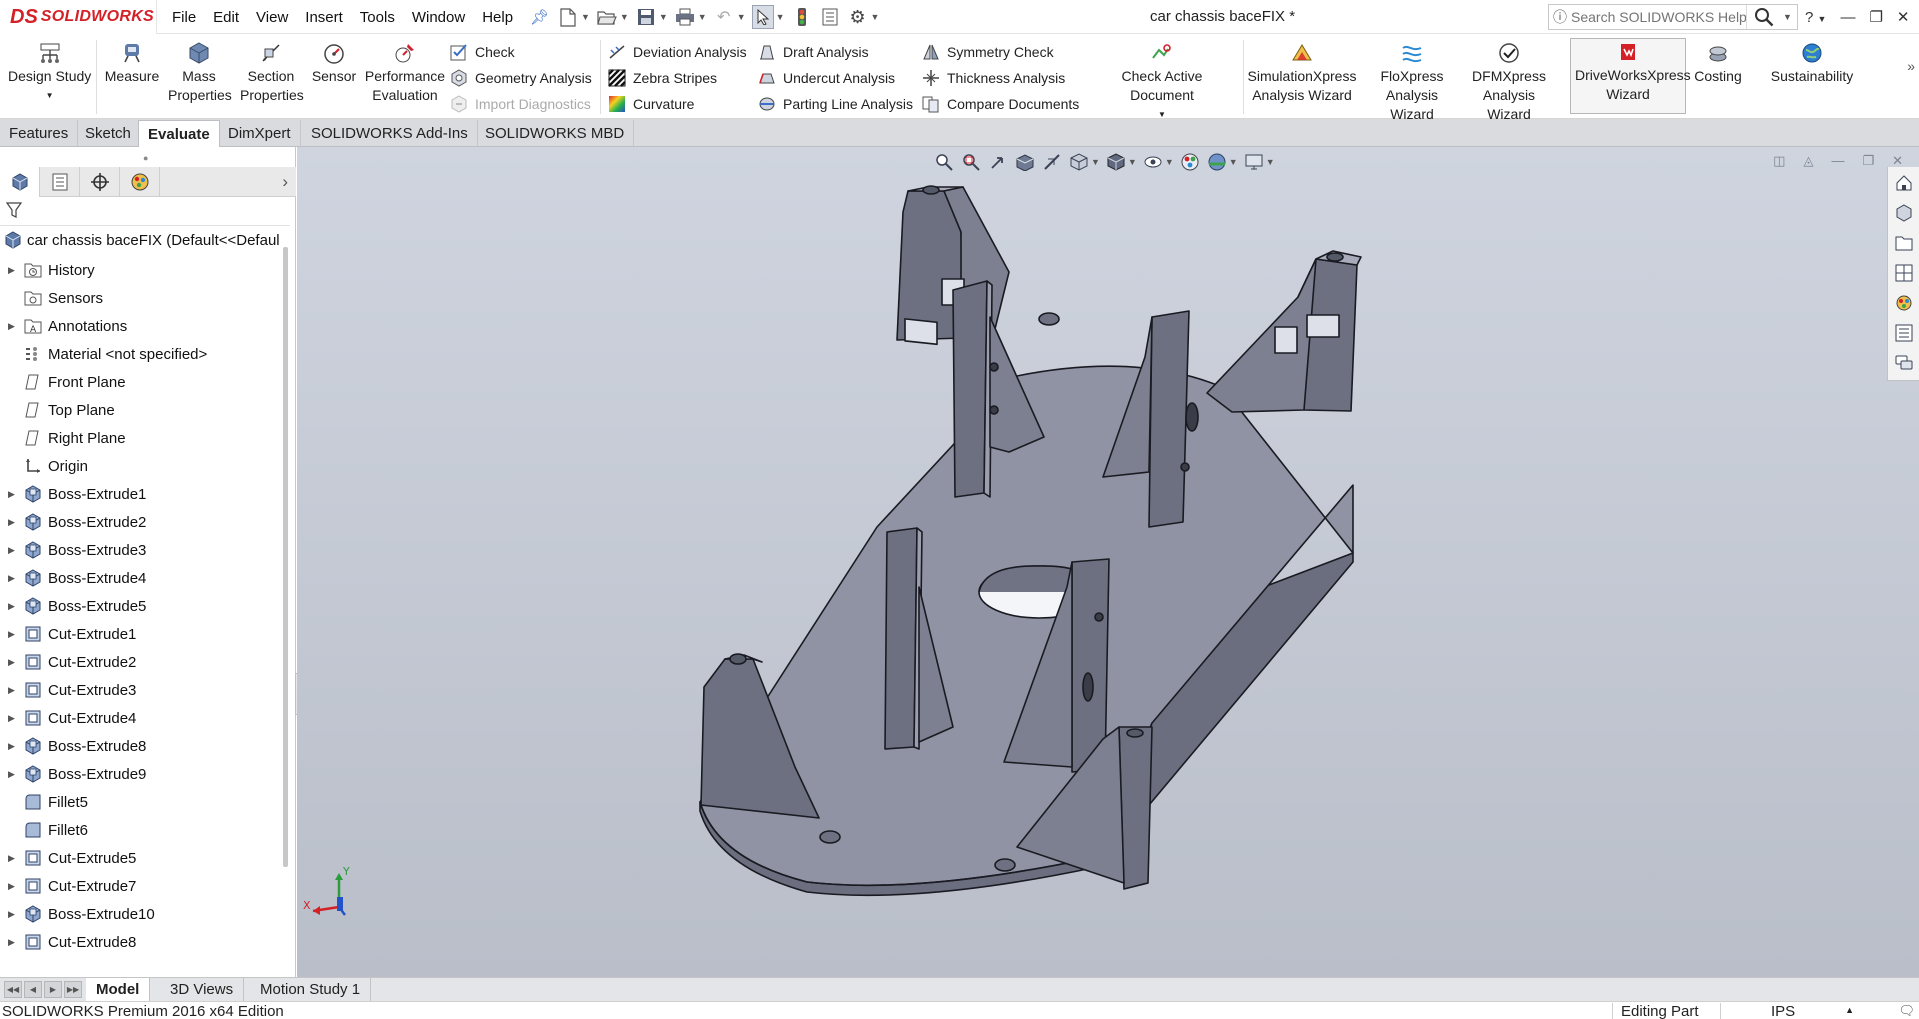 Image resolution: width=1919 pixels, height=1019 pixels. Describe the element at coordinates (1812, 63) in the screenshot. I see `sustainability-button: Sustainability` at that location.